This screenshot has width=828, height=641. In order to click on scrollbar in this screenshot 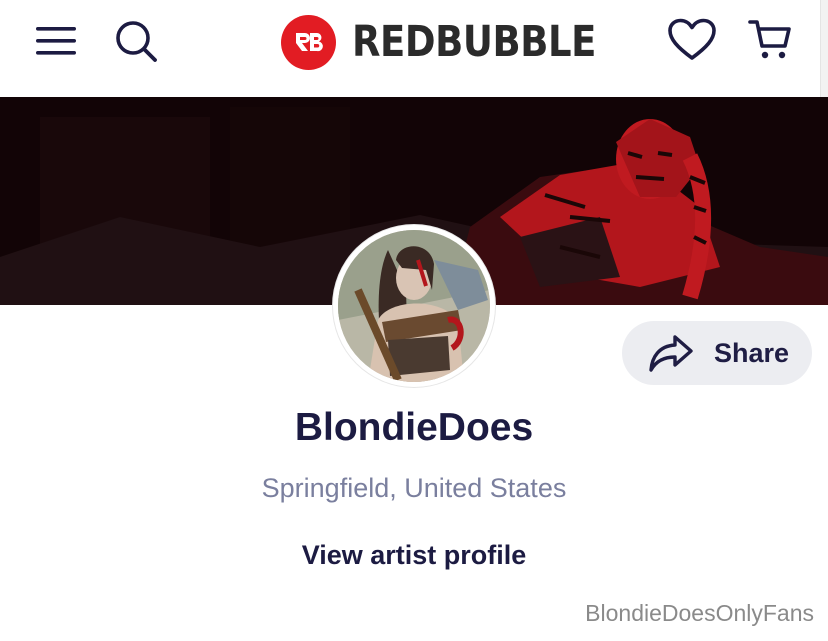, I will do `click(824, 48)`.